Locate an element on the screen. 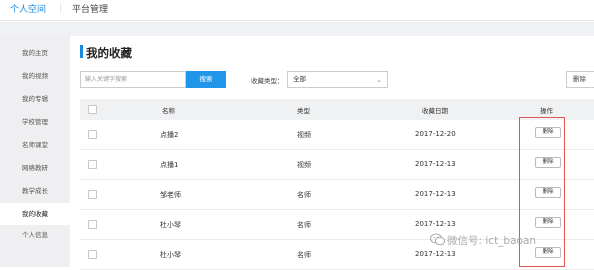 The image size is (594, 270). row-name: 点播2 is located at coordinates (169, 135).